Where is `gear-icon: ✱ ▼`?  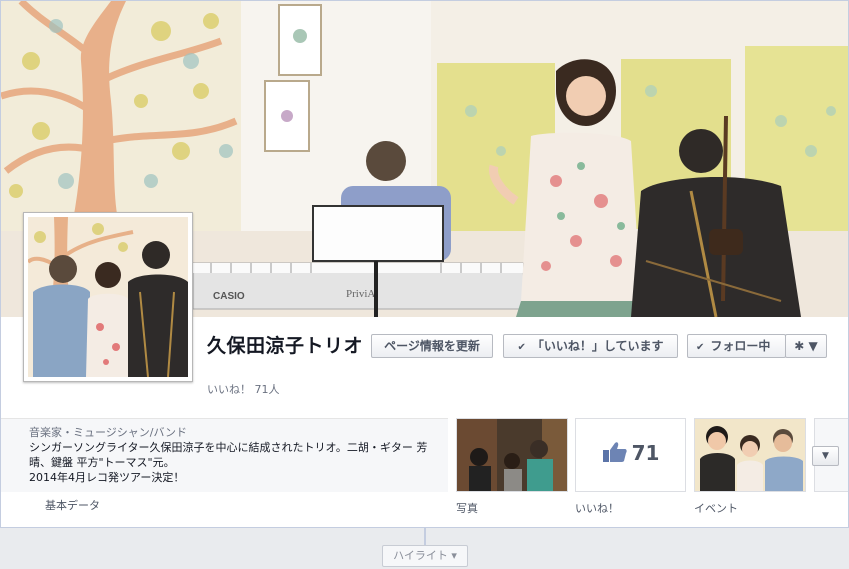 gear-icon: ✱ ▼ is located at coordinates (806, 346).